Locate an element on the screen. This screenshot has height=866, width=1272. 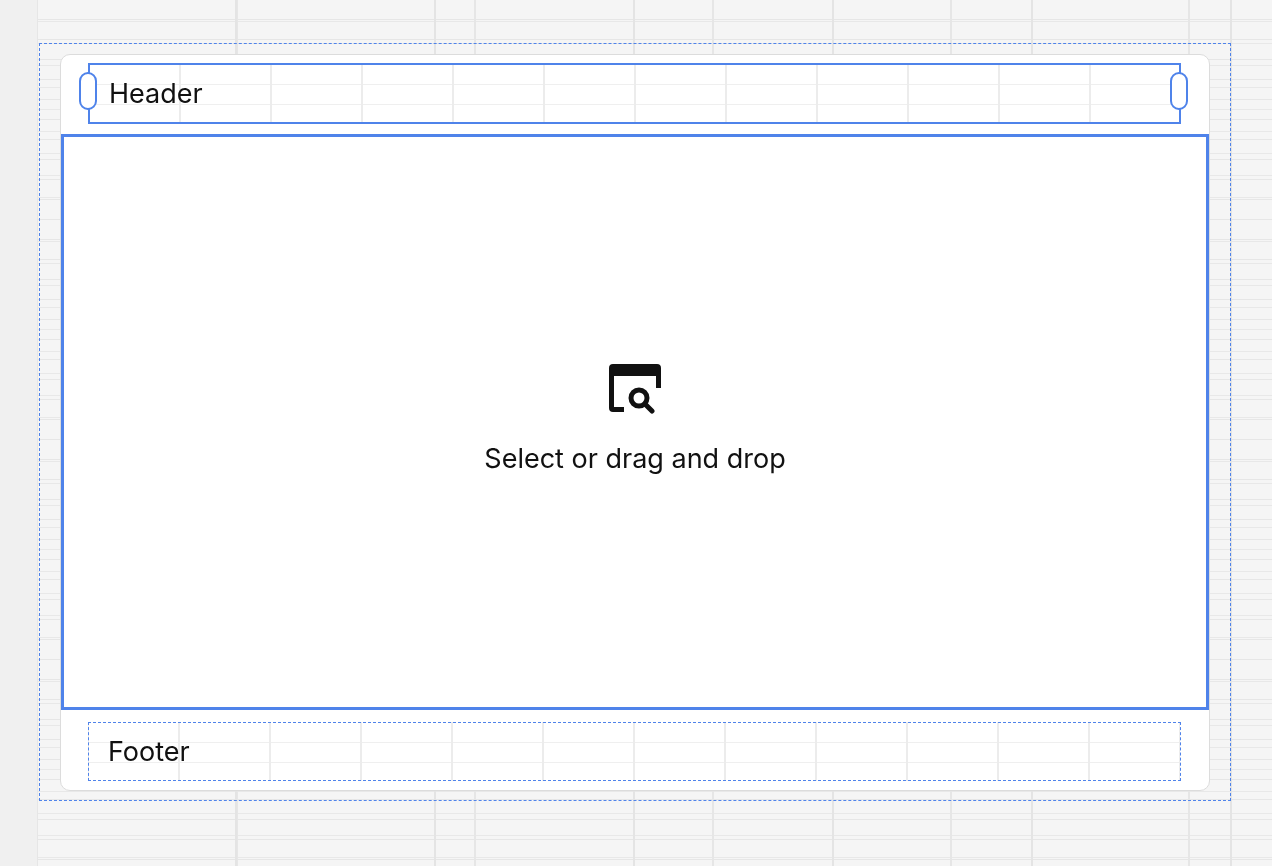
footer-region-label: Footer is located at coordinates (149, 751).